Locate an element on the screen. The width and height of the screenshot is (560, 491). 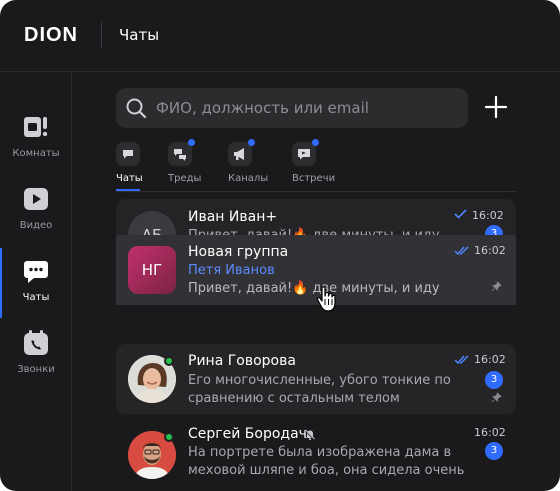
sidebar-item-chats: Чаты is located at coordinates (36, 281).